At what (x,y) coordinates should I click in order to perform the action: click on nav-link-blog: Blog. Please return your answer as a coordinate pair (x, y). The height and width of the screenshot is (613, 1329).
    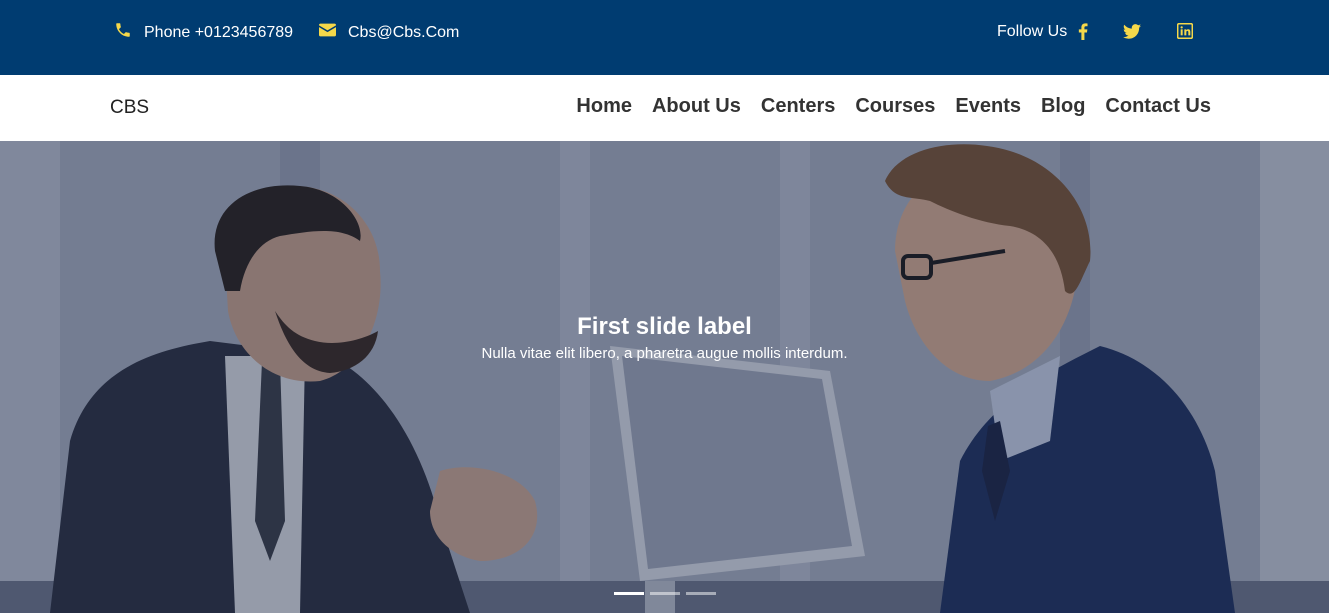
    Looking at the image, I should click on (1063, 106).